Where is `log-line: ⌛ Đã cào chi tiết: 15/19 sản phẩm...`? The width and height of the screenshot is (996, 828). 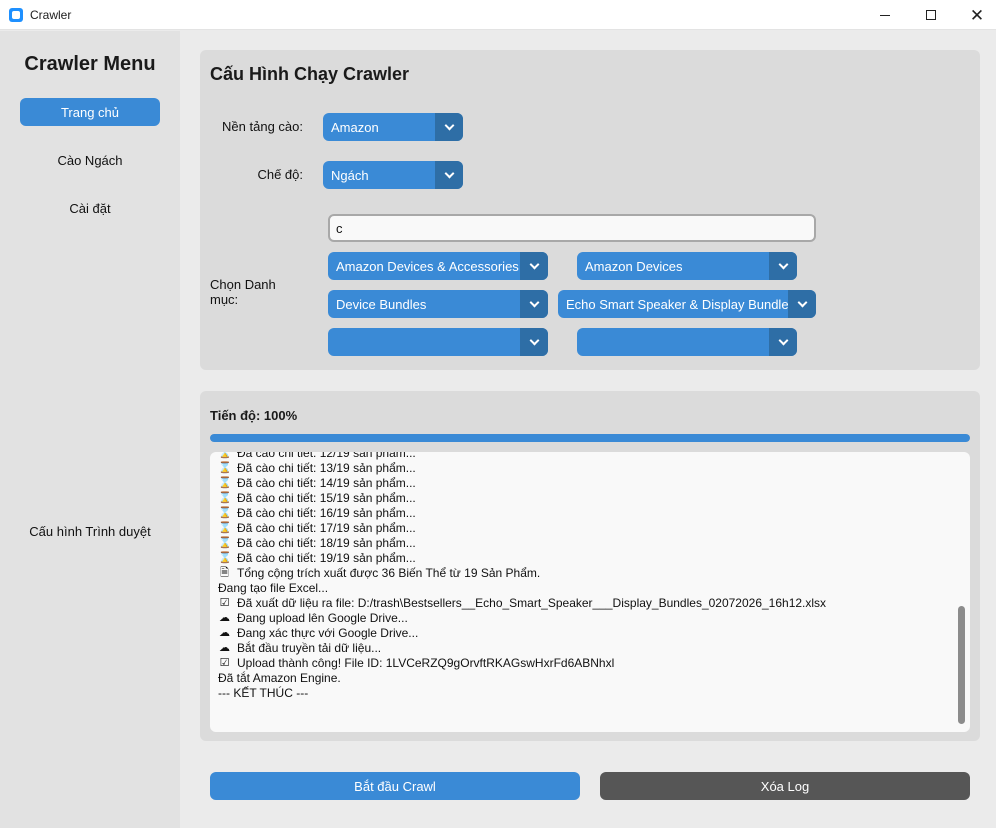 log-line: ⌛ Đã cào chi tiết: 15/19 sản phẩm... is located at coordinates (522, 498).